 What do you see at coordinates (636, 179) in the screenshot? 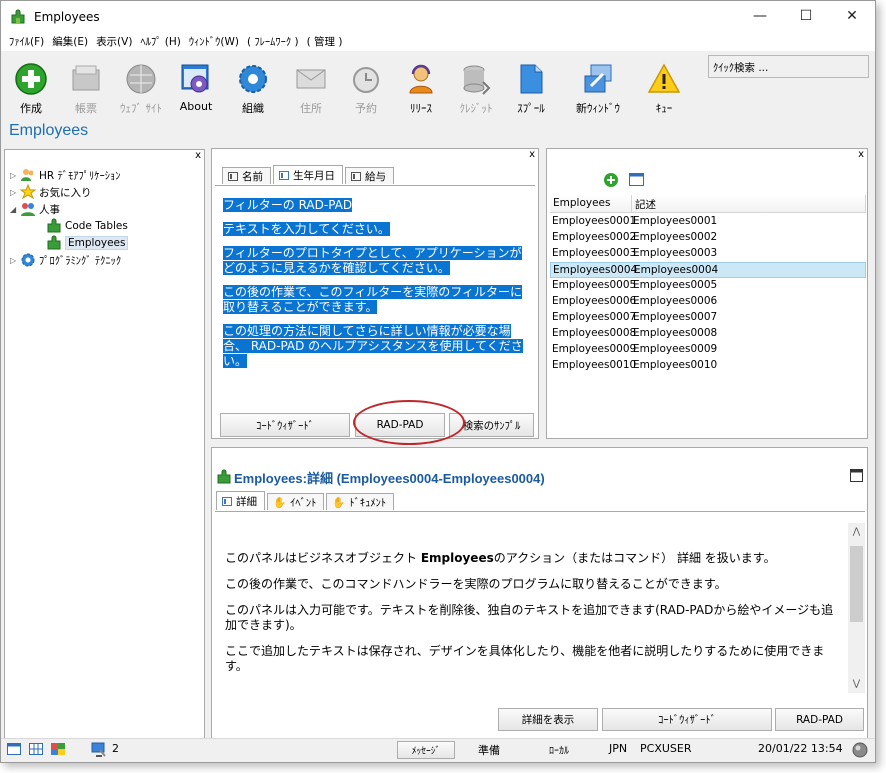
I see `window-icon` at bounding box center [636, 179].